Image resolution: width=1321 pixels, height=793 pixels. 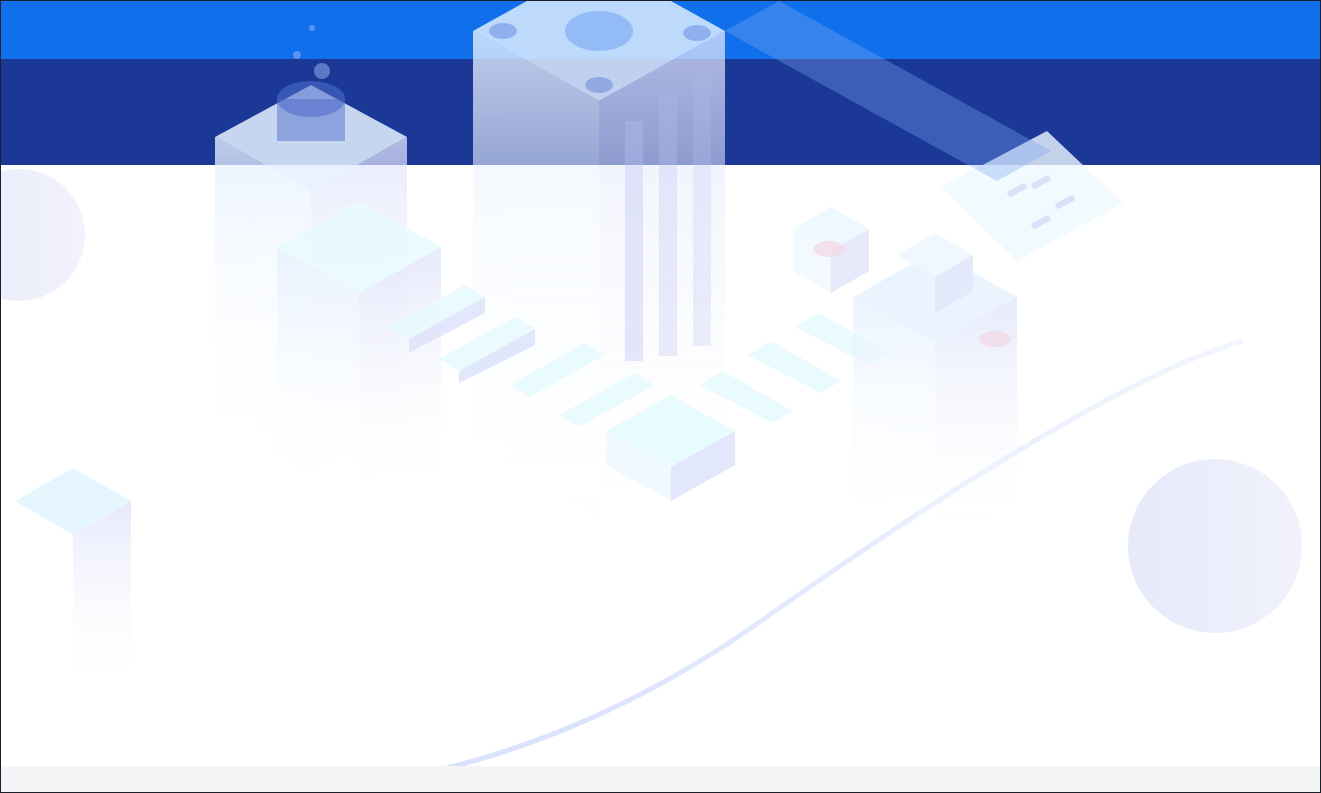 What do you see at coordinates (1215, 546) in the screenshot?
I see `decor-circle-right` at bounding box center [1215, 546].